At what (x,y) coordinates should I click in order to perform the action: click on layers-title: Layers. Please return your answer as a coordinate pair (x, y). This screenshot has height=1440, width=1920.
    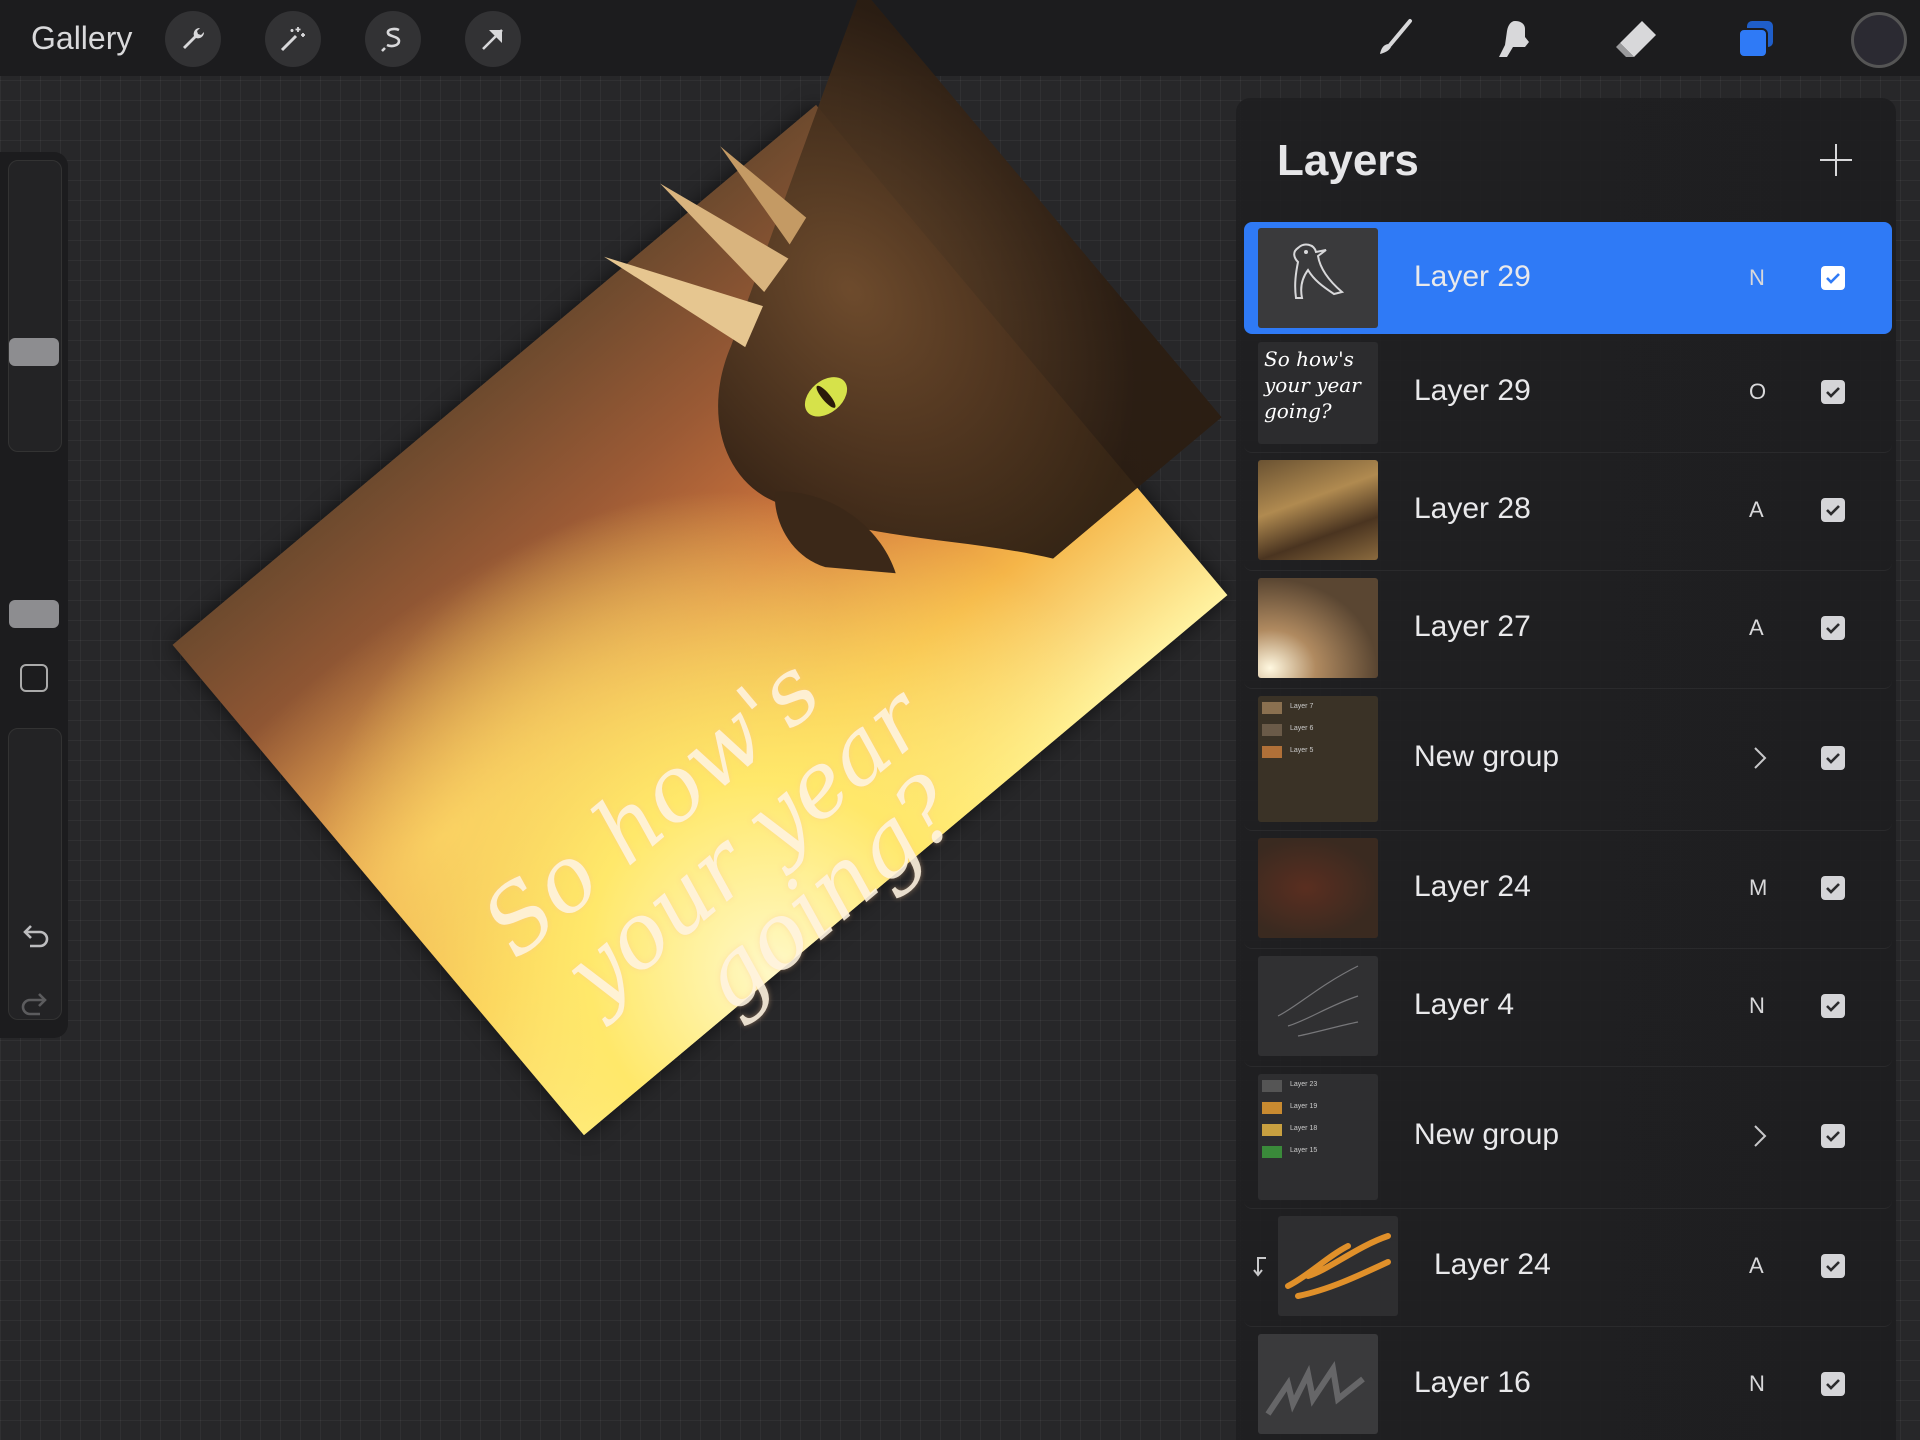
    Looking at the image, I should click on (1348, 160).